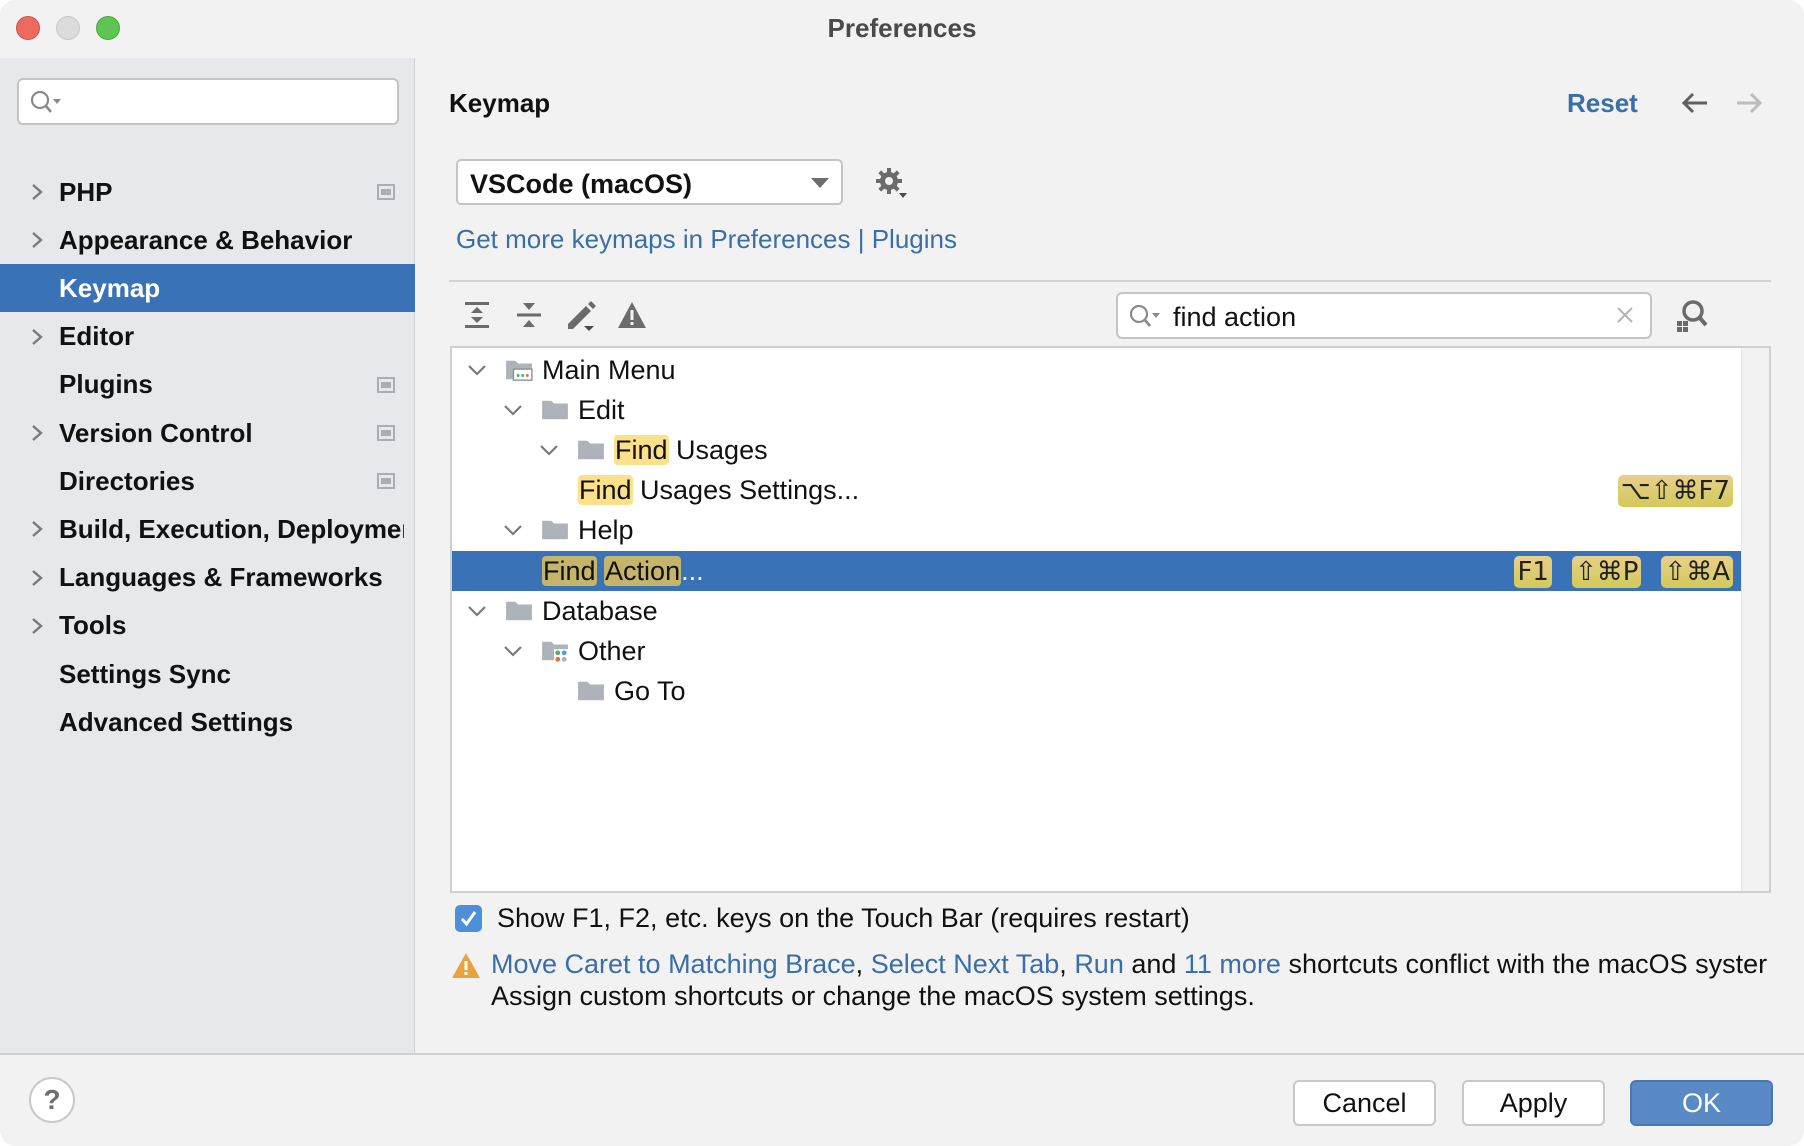  What do you see at coordinates (1692, 315) in the screenshot?
I see `find-by-shortcut-icon` at bounding box center [1692, 315].